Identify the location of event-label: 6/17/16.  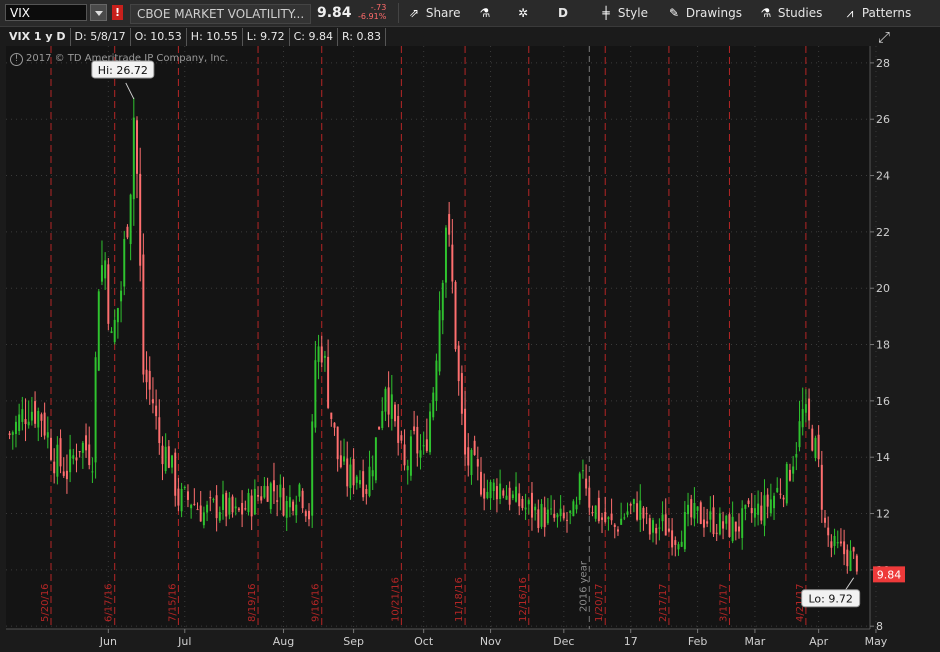
(109, 602).